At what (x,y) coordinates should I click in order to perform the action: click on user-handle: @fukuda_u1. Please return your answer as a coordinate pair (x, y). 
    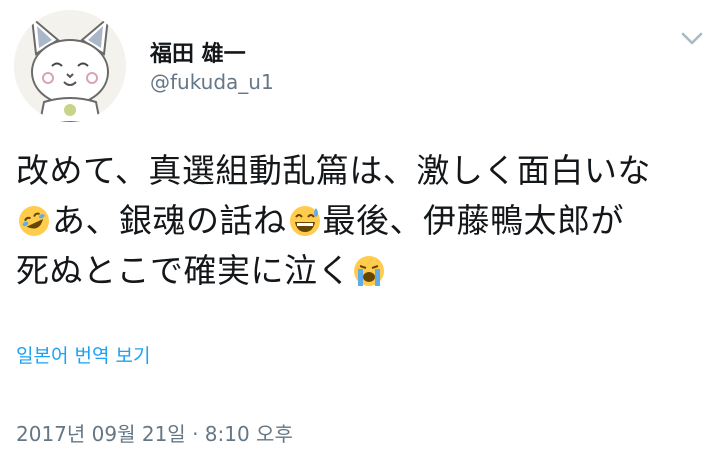
    Looking at the image, I should click on (212, 82).